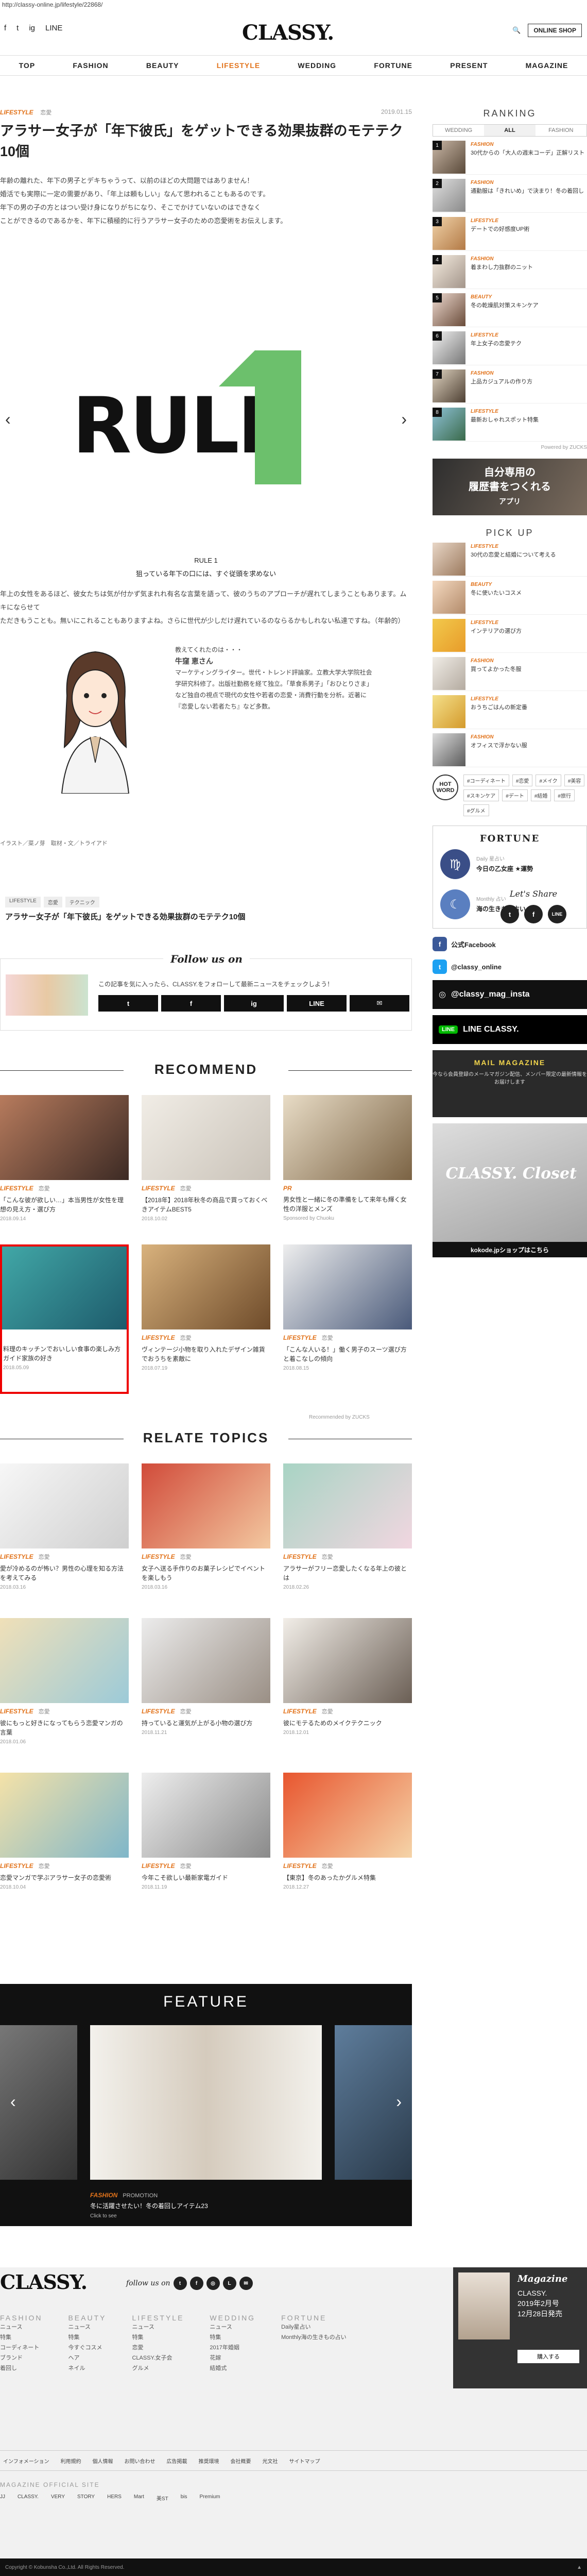 This screenshot has width=587, height=2576. What do you see at coordinates (449, 309) in the screenshot?
I see `ranking-thumbnail: 5` at bounding box center [449, 309].